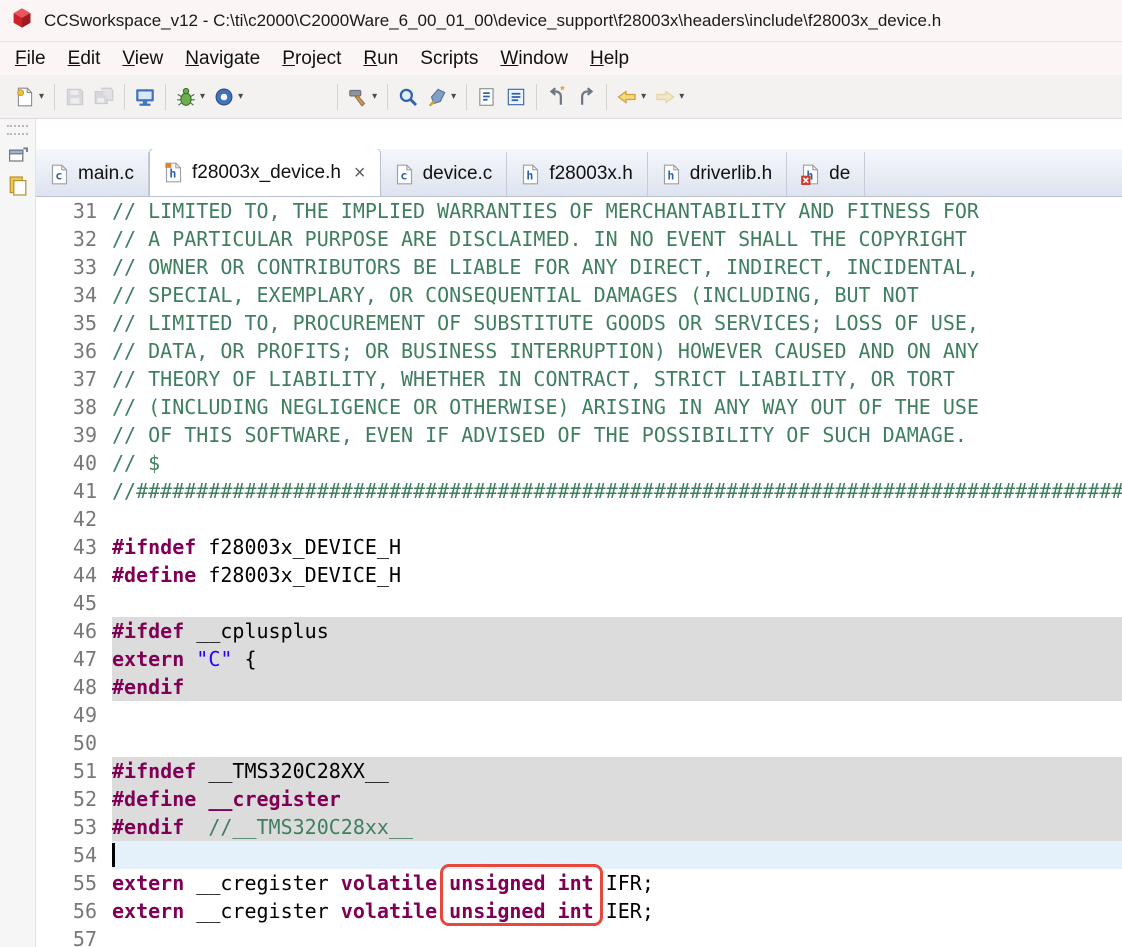 The image size is (1122, 947). What do you see at coordinates (17, 130) in the screenshot?
I see `sidebar-grip` at bounding box center [17, 130].